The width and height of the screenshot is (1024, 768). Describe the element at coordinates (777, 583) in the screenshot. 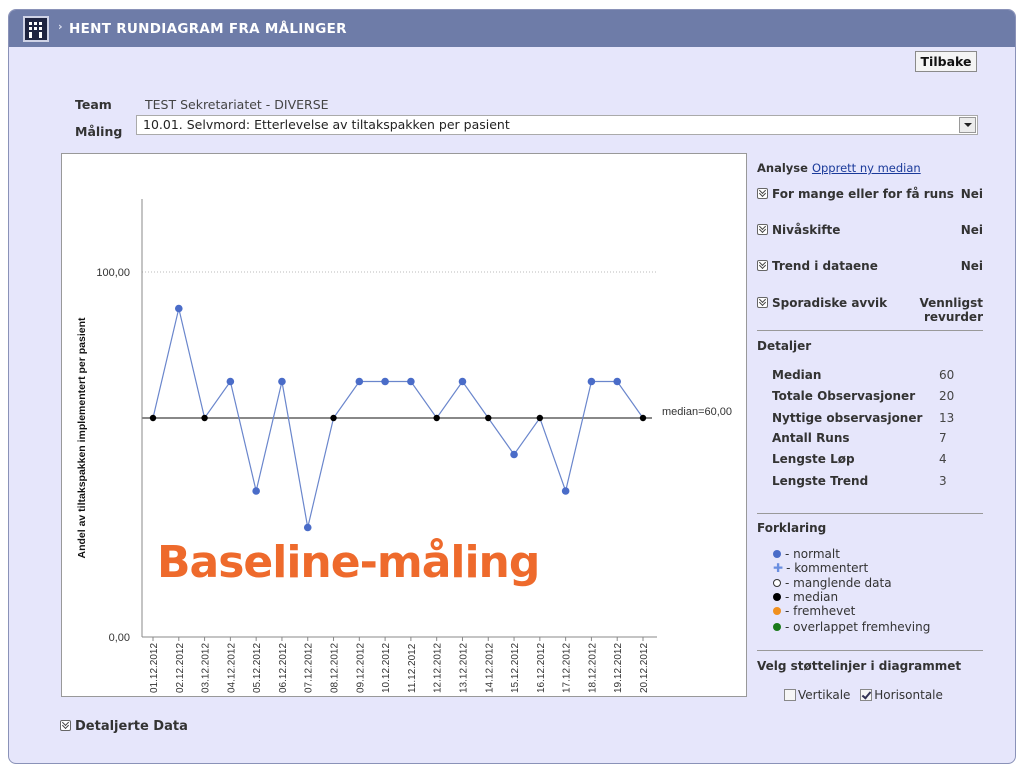

I see `ring-icon` at that location.